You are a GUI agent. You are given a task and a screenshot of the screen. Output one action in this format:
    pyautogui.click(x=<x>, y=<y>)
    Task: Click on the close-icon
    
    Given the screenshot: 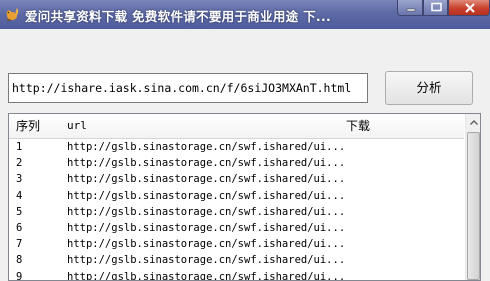 What is the action you would take?
    pyautogui.click(x=470, y=8)
    